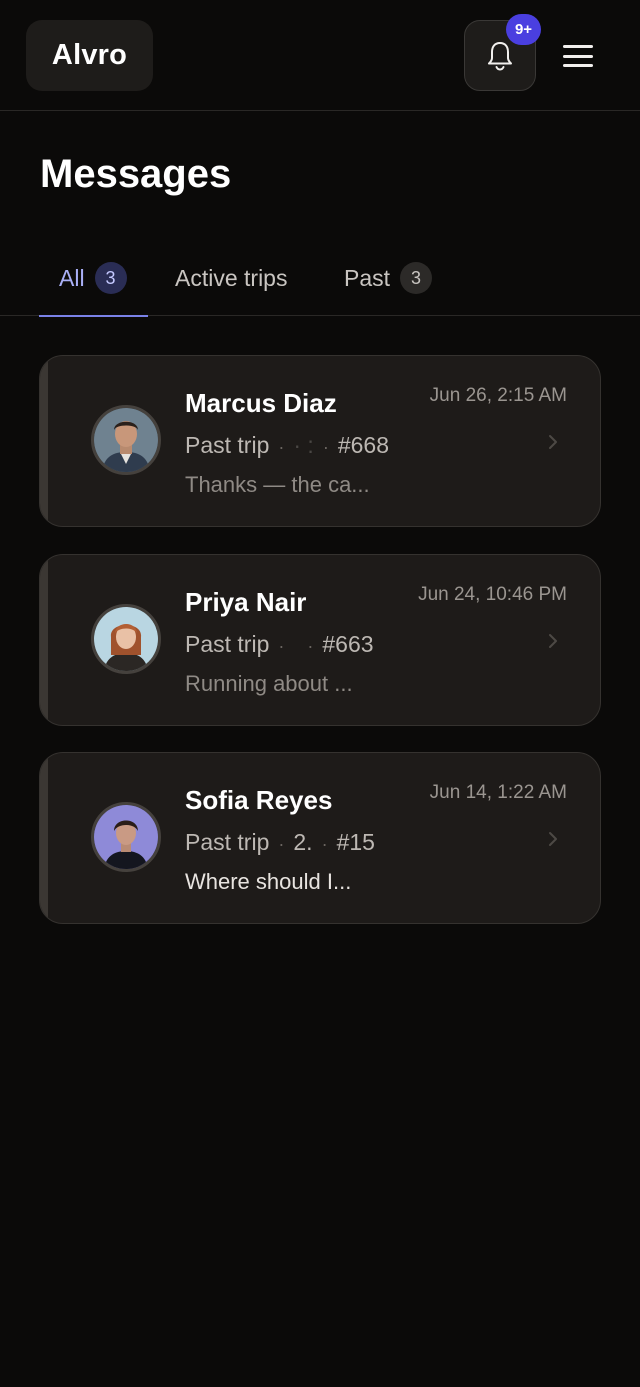  I want to click on tab-all: All 3, so click(93, 278).